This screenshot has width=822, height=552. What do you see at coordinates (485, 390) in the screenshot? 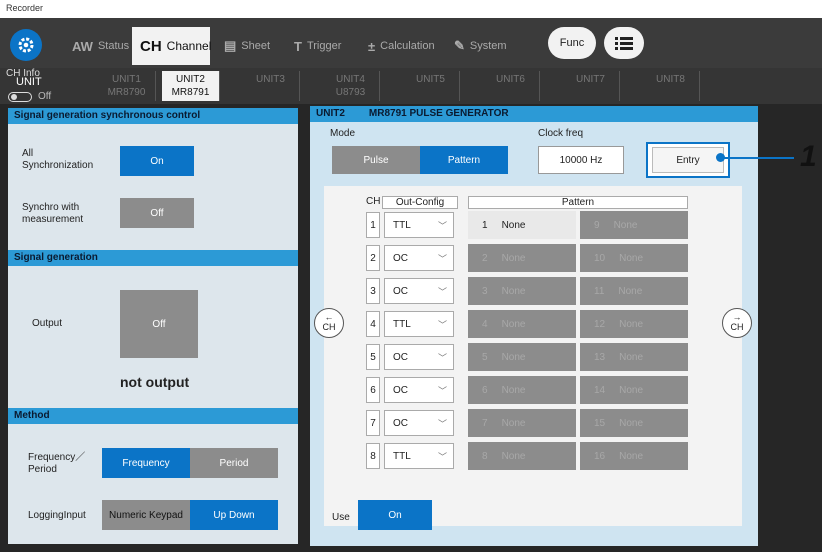
I see `pattern-index: 6` at bounding box center [485, 390].